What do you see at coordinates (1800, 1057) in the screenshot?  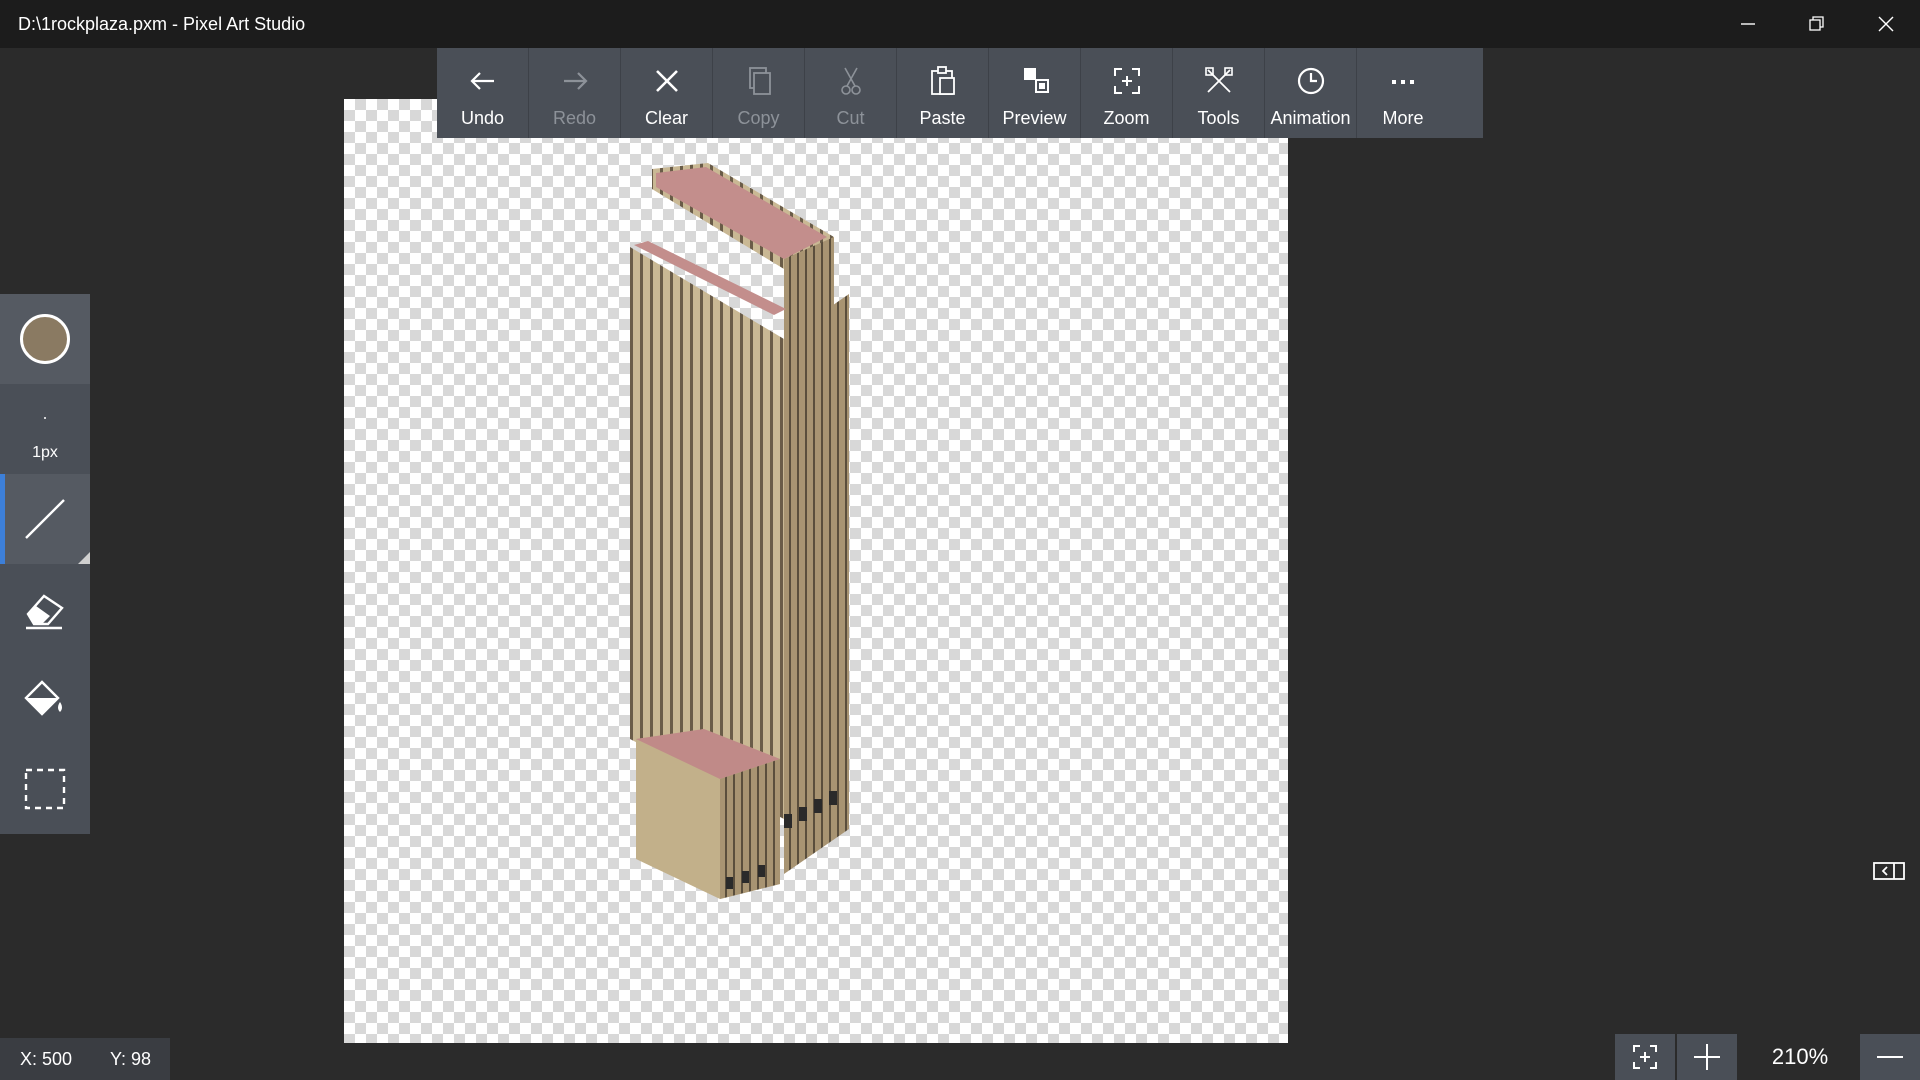 I see `zoom-level: 210%` at bounding box center [1800, 1057].